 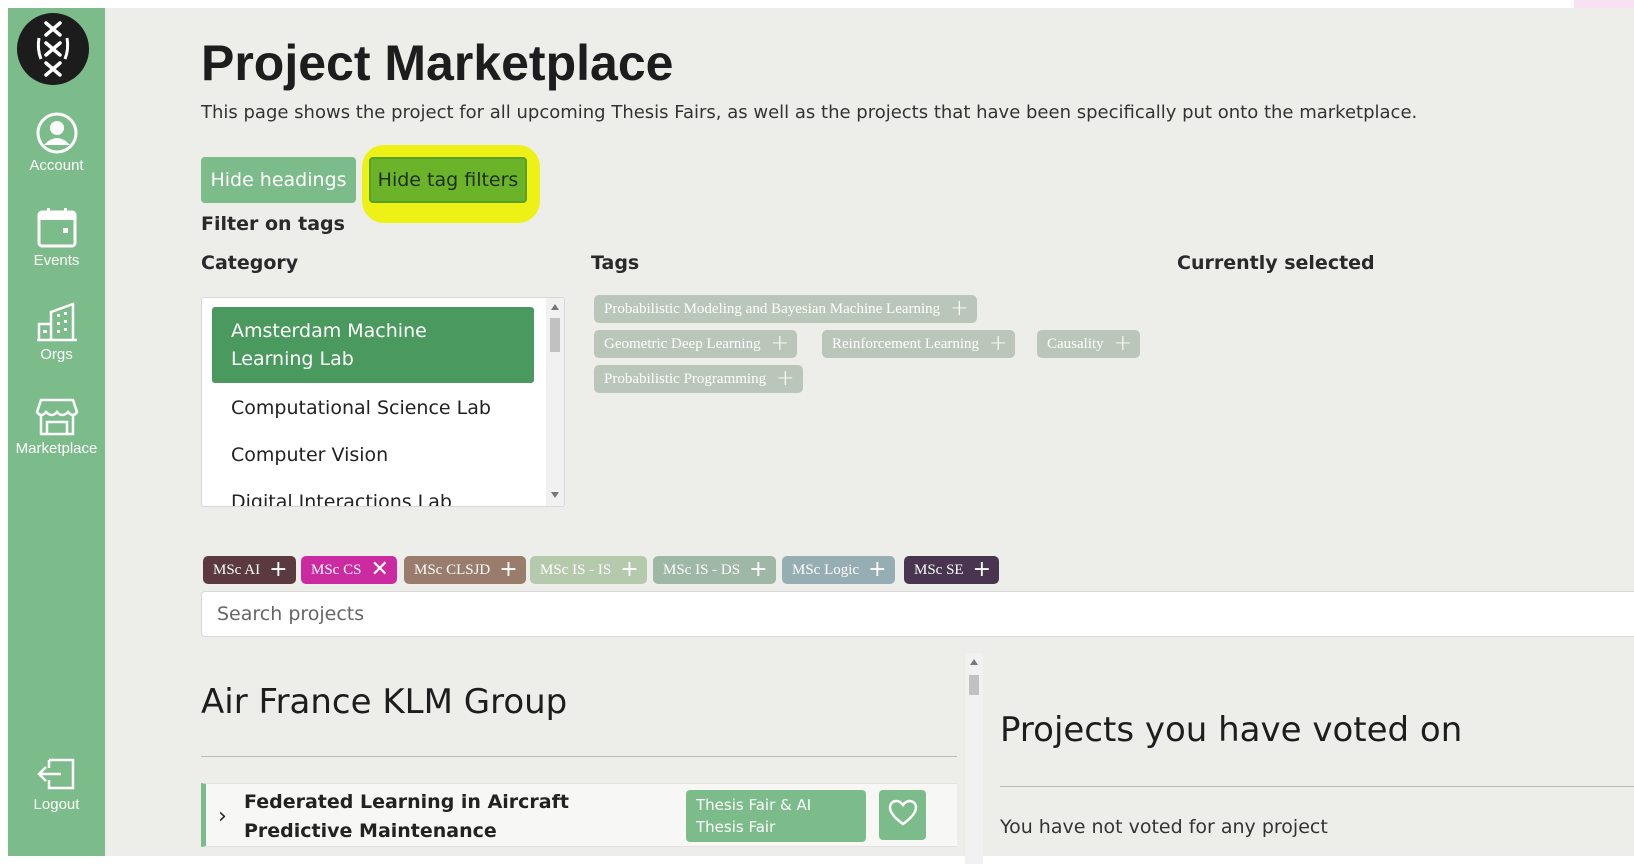 I want to click on sidebar-item-label: Logout, so click(x=57, y=804).